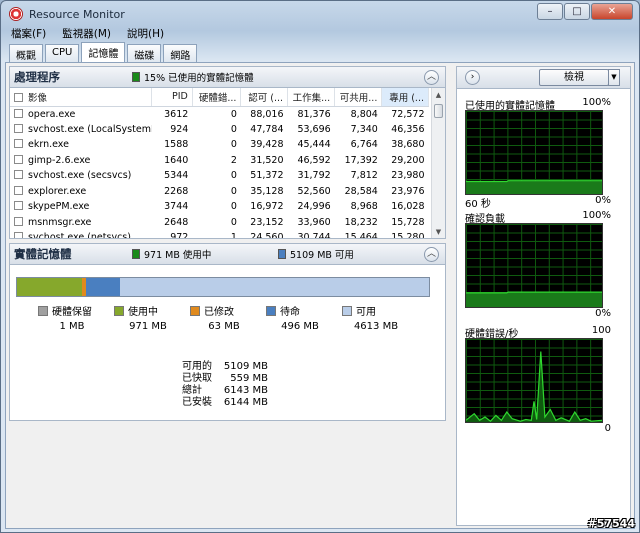  I want to click on process-name: skypePM.exe, so click(59, 207).